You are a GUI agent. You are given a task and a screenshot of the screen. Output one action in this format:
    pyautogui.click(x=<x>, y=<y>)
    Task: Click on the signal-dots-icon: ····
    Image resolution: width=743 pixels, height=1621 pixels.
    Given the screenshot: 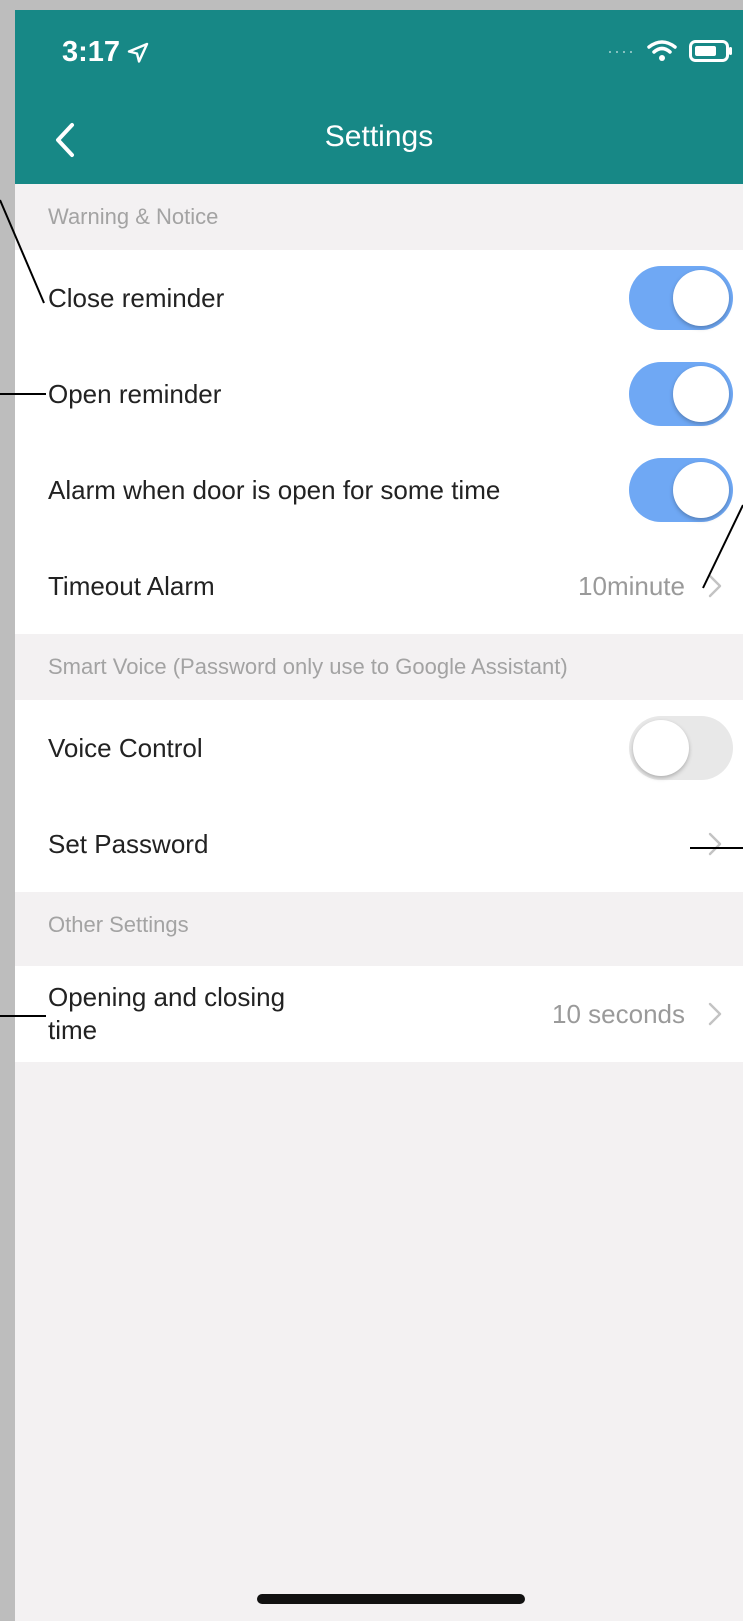 What is the action you would take?
    pyautogui.click(x=621, y=50)
    